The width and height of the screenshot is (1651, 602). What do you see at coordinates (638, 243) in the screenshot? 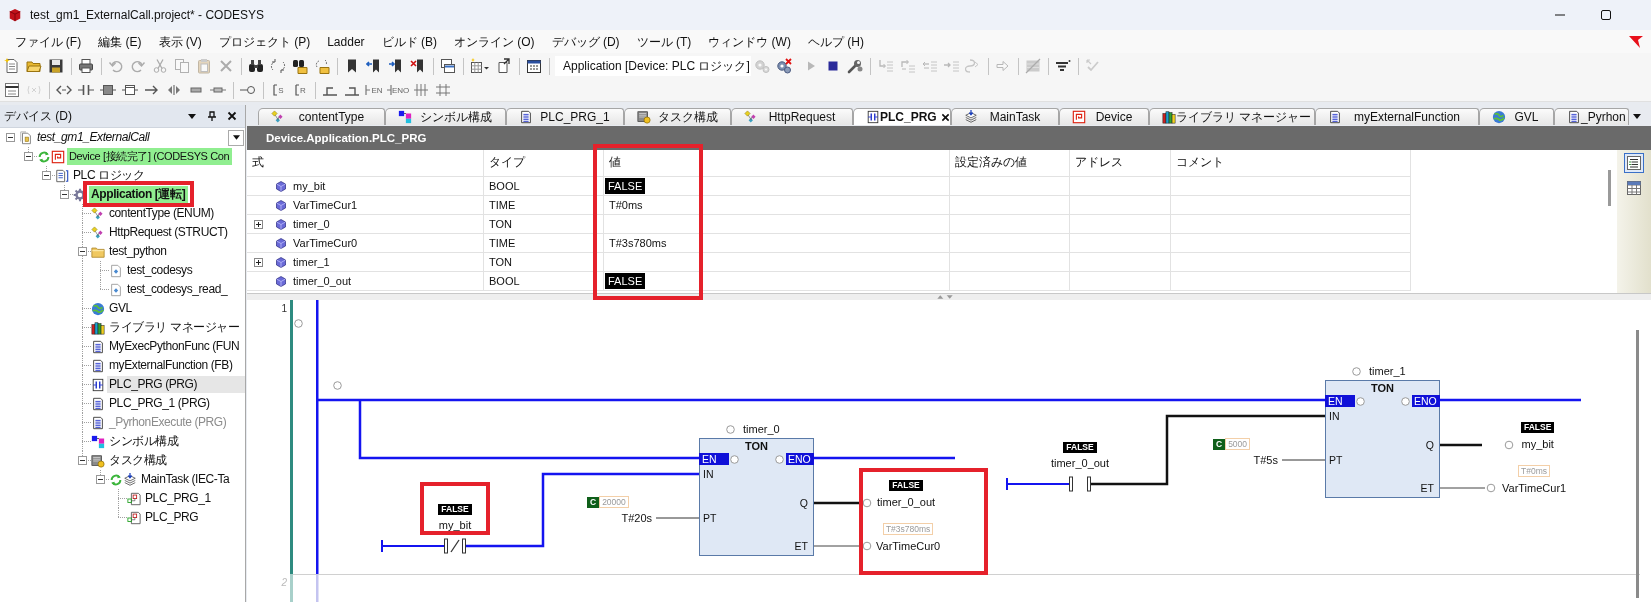
I see `value-text: T#3s780ms` at bounding box center [638, 243].